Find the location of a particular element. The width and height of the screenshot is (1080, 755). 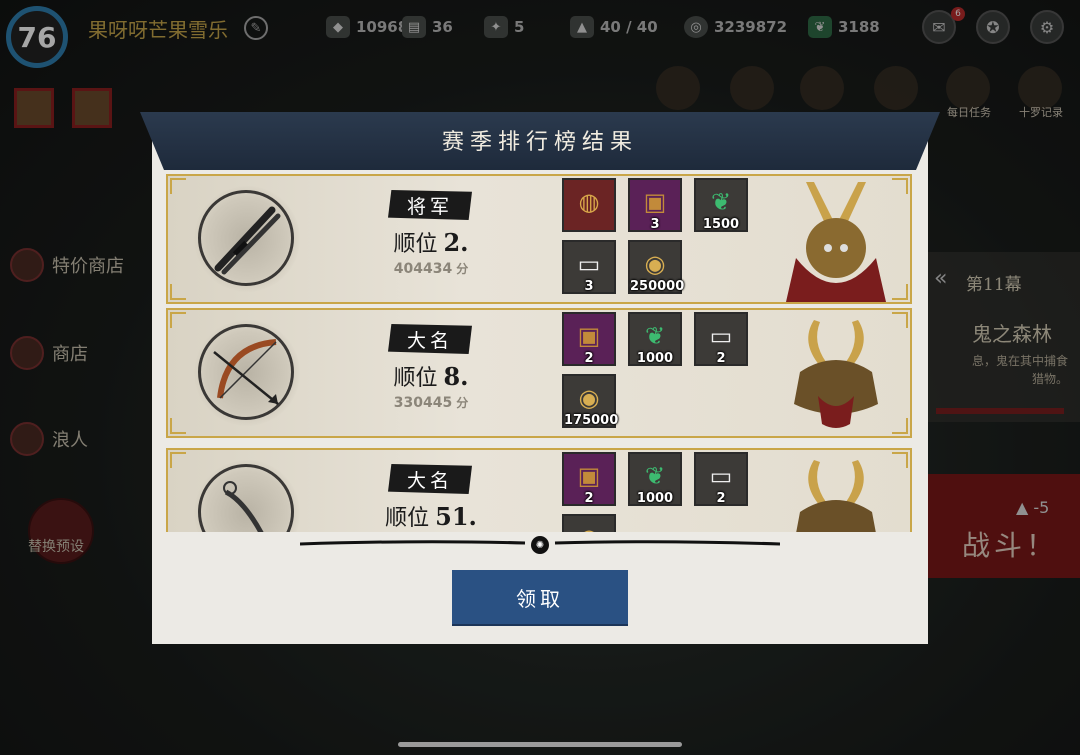

shogun-armor-icon is located at coordinates (836, 242).